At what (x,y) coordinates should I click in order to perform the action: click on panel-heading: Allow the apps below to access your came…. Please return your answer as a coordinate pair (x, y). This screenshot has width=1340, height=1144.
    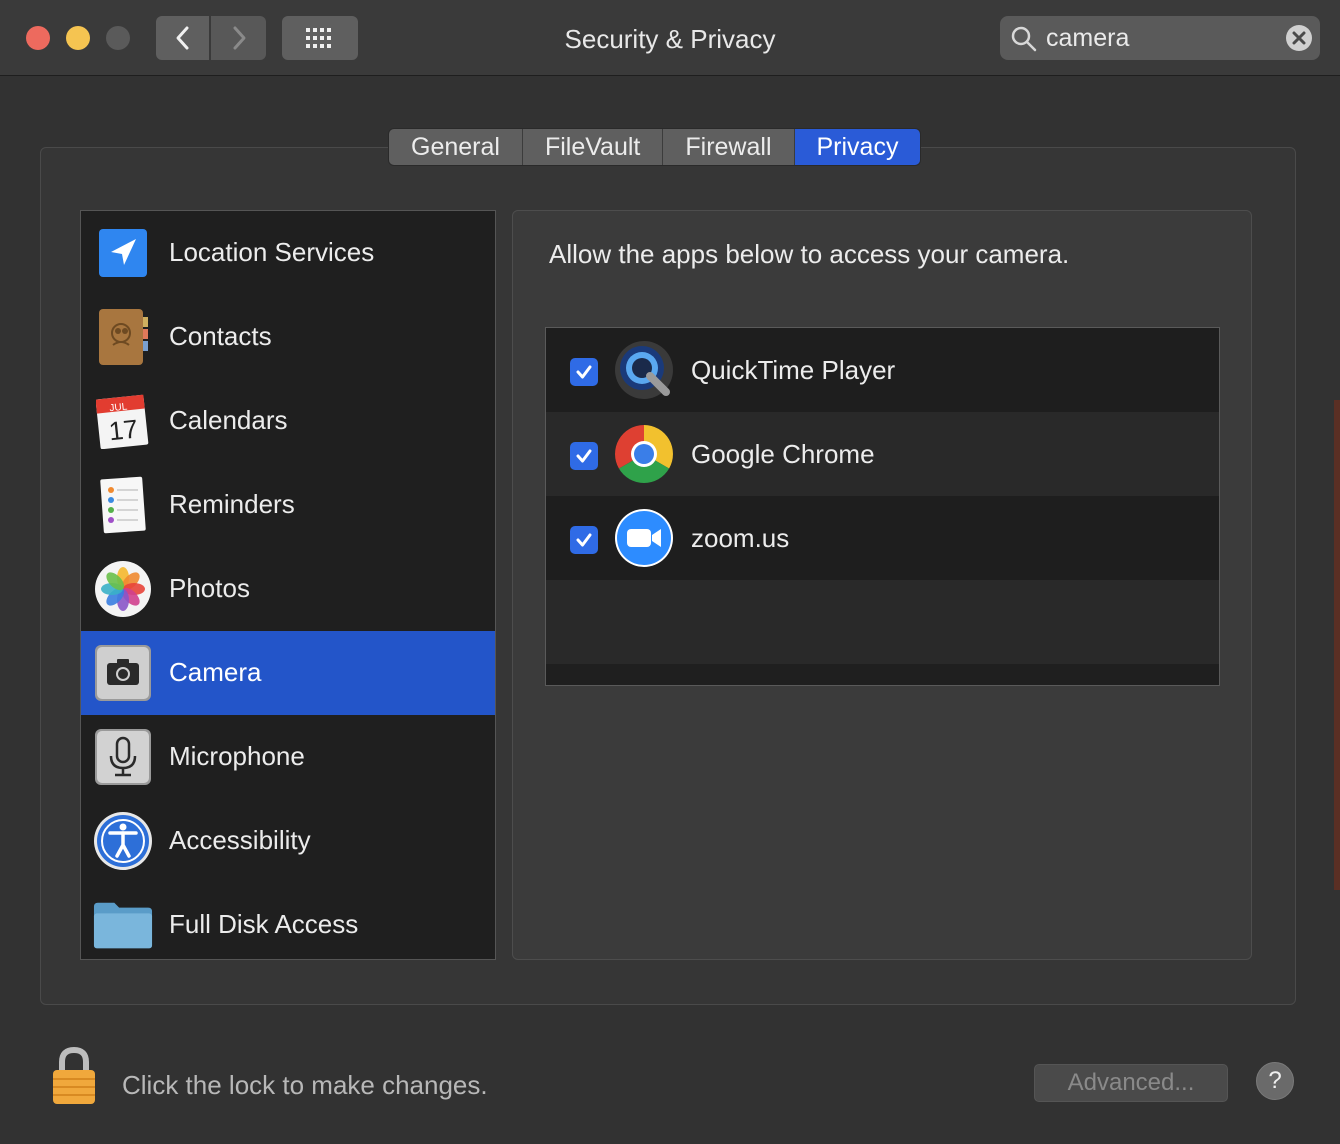
    Looking at the image, I should click on (809, 254).